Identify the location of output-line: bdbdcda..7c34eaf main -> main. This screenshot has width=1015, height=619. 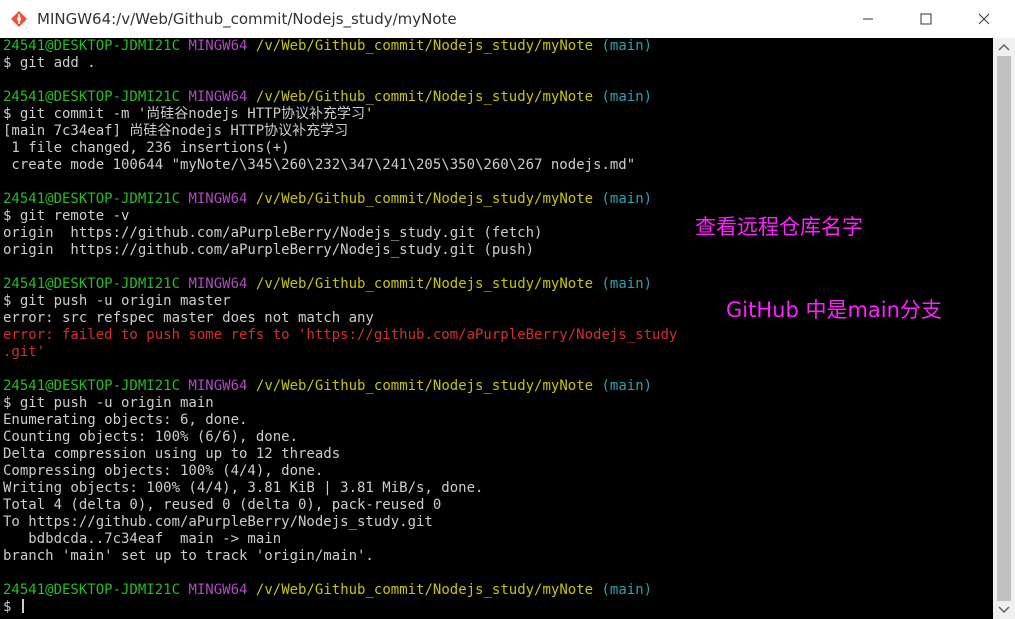
(142, 539).